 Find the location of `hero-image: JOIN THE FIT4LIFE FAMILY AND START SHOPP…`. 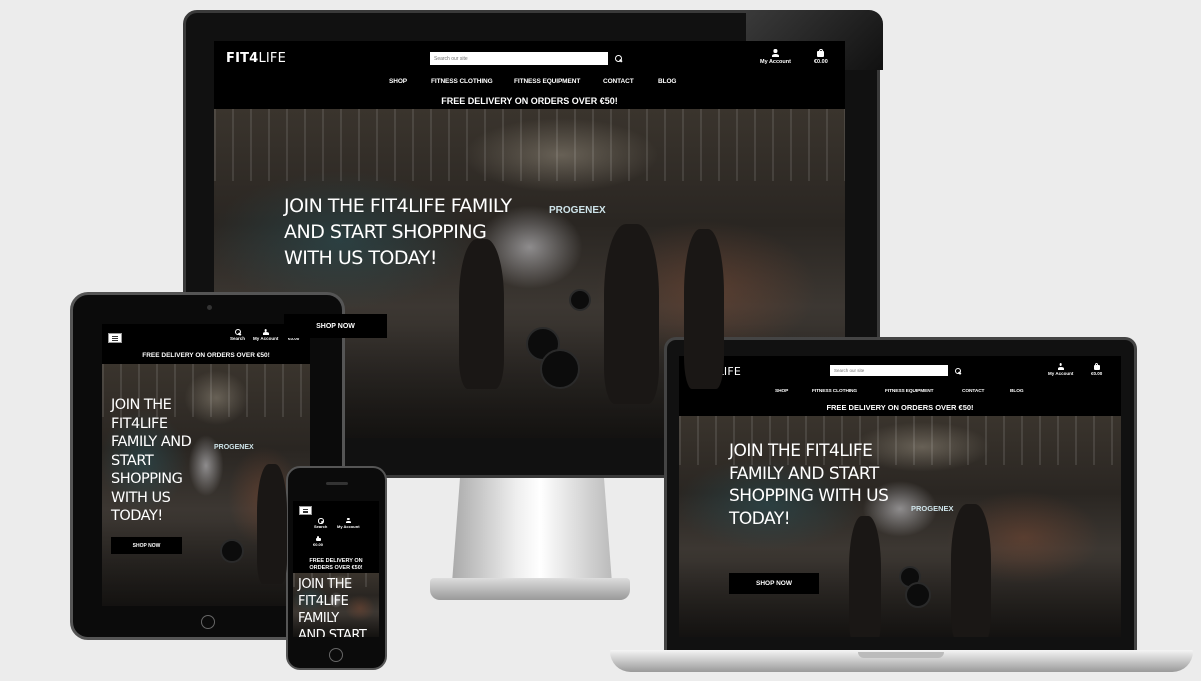

hero-image: JOIN THE FIT4LIFE FAMILY AND START SHOPP… is located at coordinates (336, 605).